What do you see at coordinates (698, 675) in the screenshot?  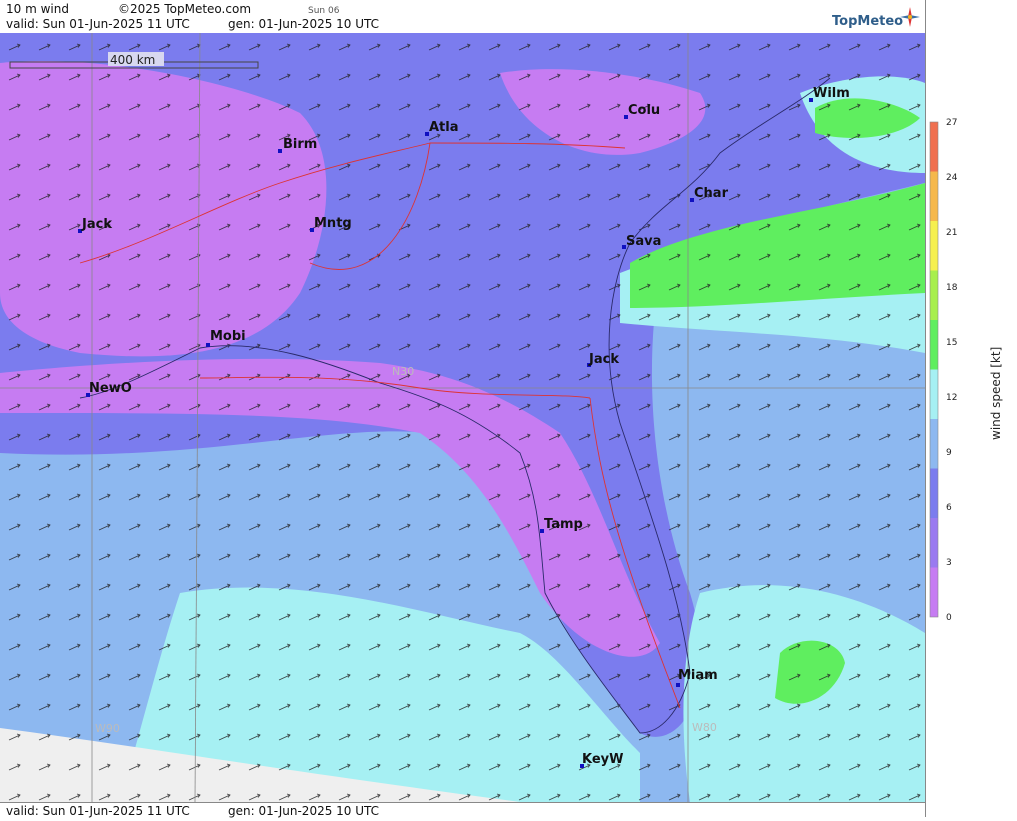 I see `city-label: Miam` at bounding box center [698, 675].